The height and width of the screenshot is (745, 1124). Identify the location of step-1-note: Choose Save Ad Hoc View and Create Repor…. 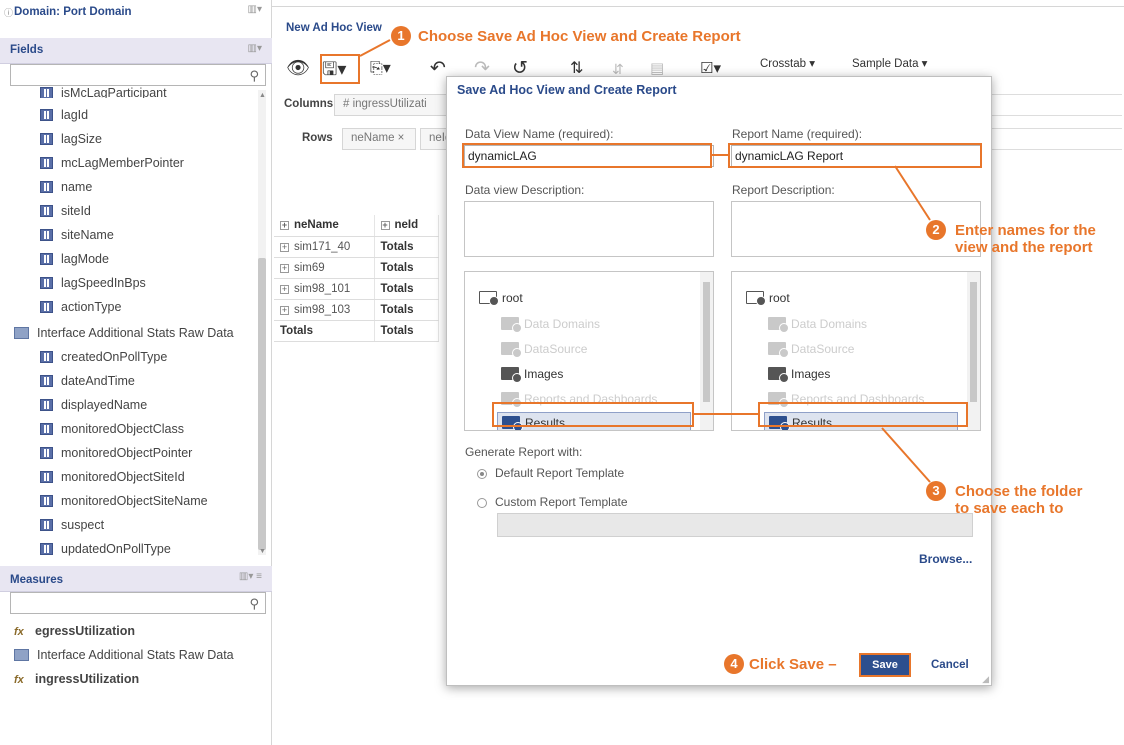
(579, 36).